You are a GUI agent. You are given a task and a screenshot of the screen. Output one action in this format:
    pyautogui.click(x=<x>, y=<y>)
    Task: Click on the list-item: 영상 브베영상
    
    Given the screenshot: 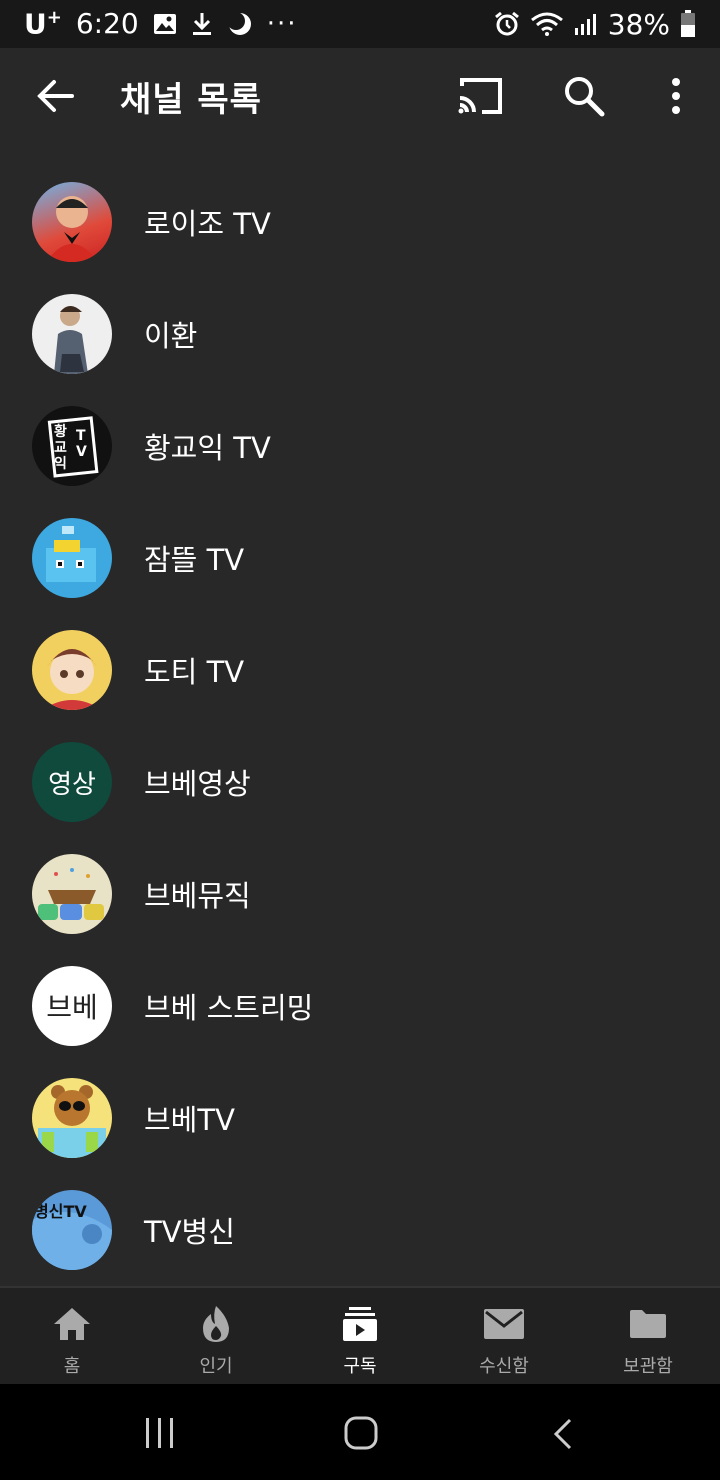 What is the action you would take?
    pyautogui.click(x=360, y=782)
    